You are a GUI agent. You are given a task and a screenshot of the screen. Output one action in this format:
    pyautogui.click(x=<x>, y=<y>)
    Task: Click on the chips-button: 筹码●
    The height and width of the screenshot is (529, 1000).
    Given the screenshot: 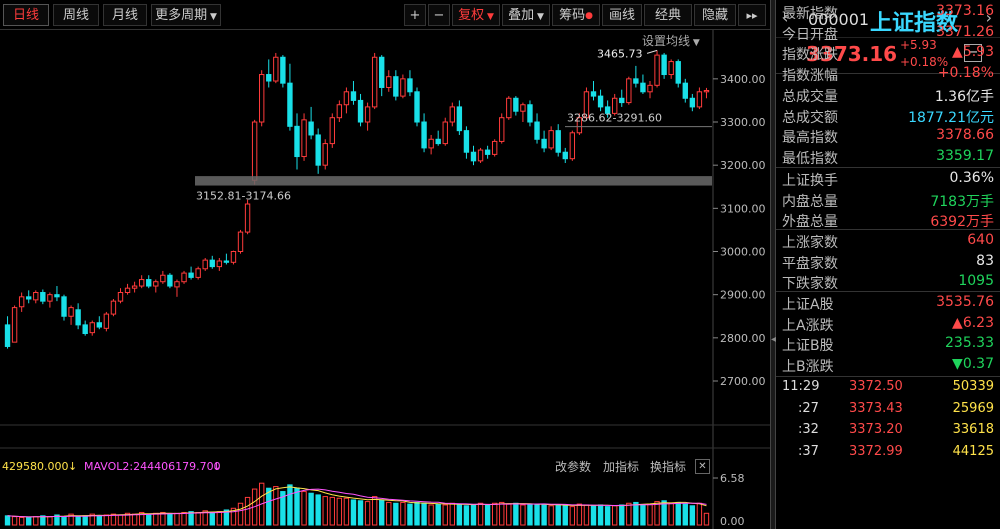 What is the action you would take?
    pyautogui.click(x=576, y=15)
    